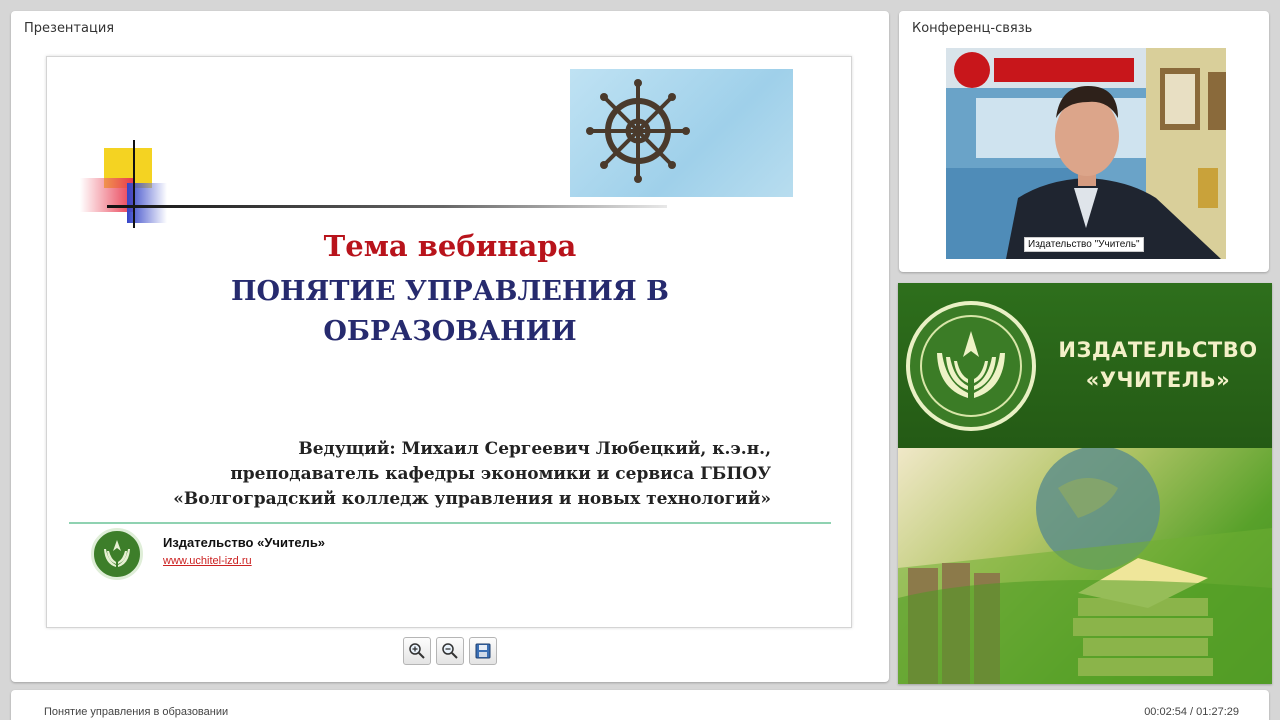 This screenshot has height=720, width=1280. What do you see at coordinates (450, 331) in the screenshot?
I see `slide-topic-line2: ОБРАЗОВАНИИ` at bounding box center [450, 331].